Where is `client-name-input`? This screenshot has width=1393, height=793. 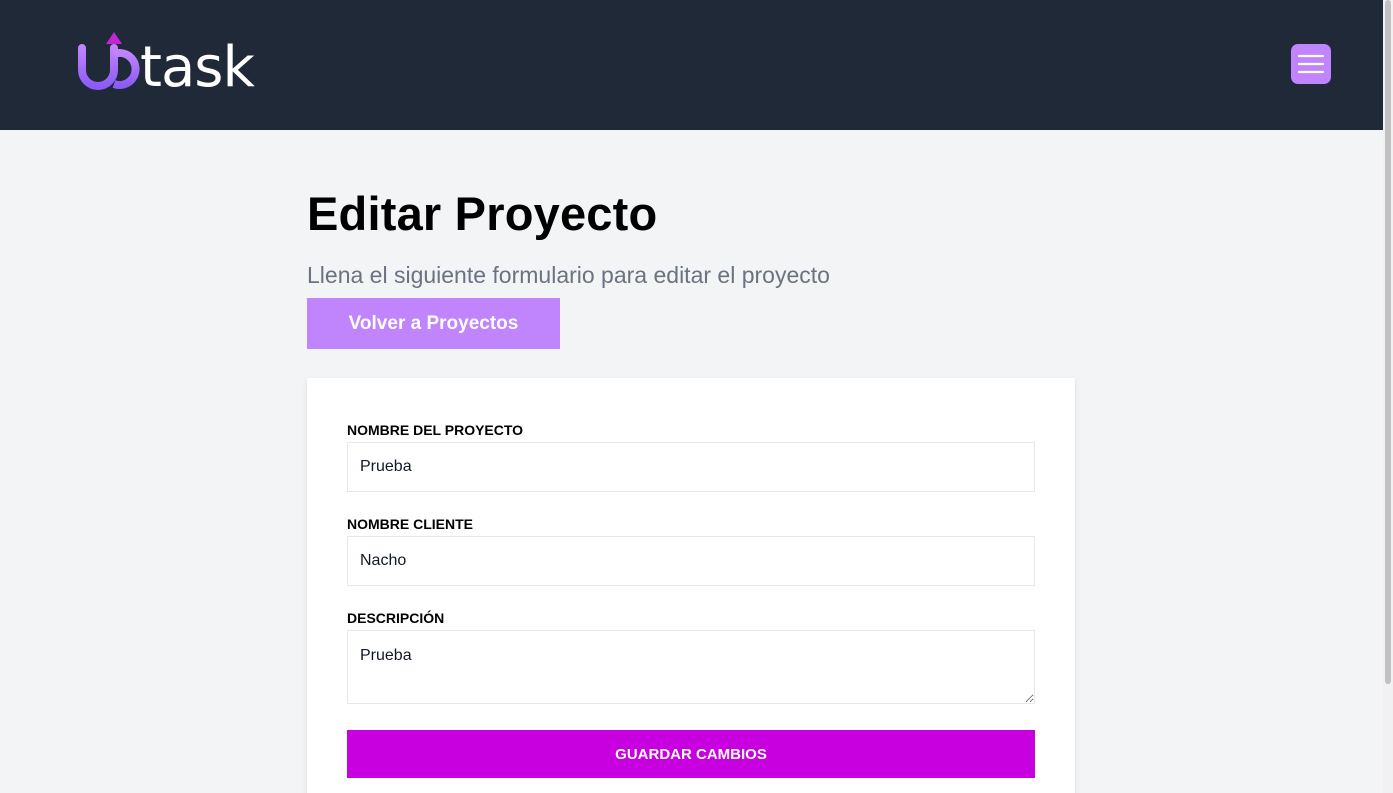
client-name-input is located at coordinates (691, 561).